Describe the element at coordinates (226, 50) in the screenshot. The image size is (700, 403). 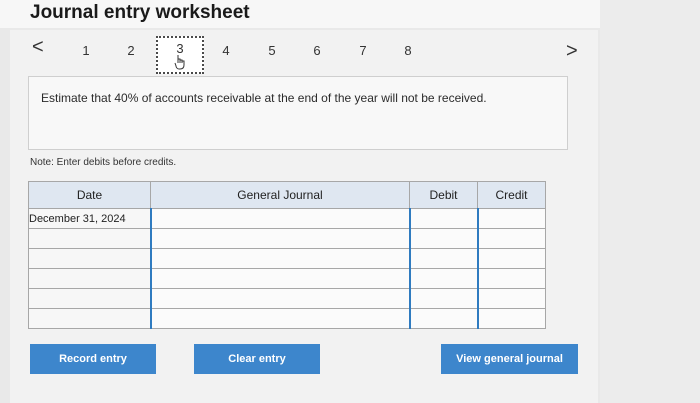
I see `step-4: 4` at that location.